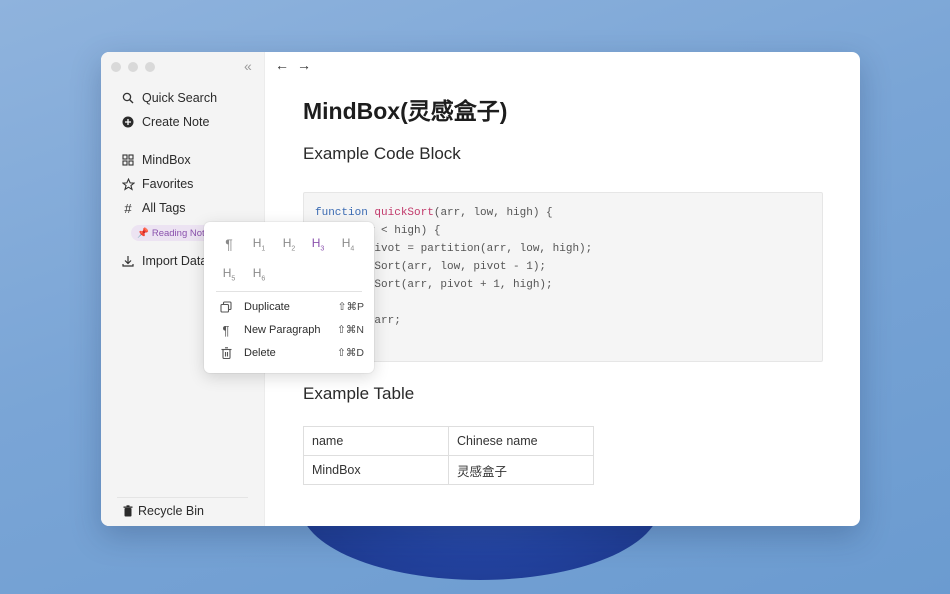 The width and height of the screenshot is (950, 594). I want to click on menu-divider, so click(289, 291).